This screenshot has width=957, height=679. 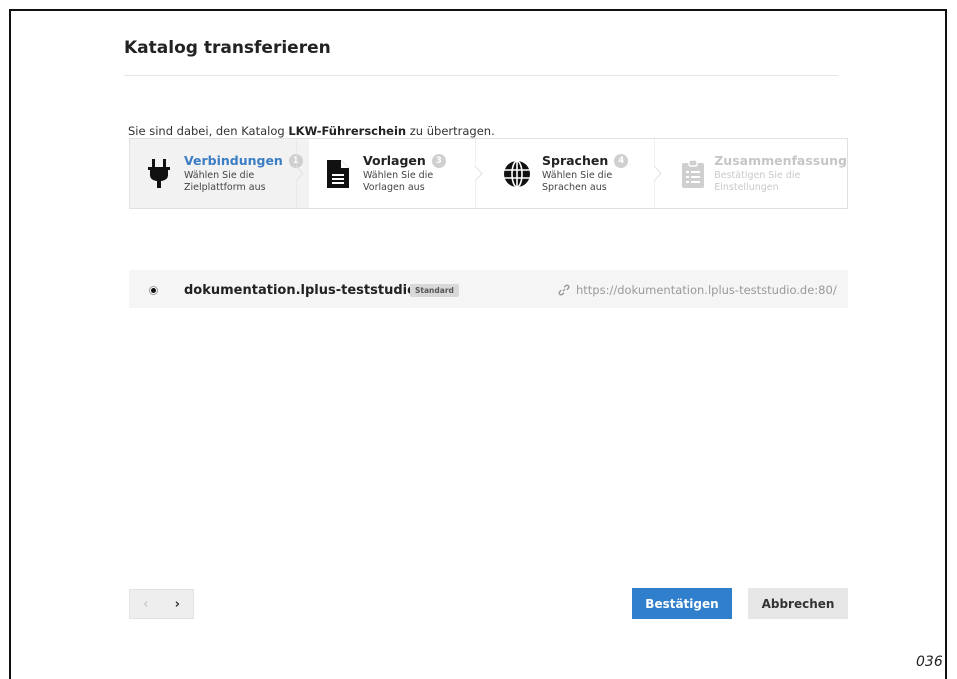 What do you see at coordinates (780, 160) in the screenshot?
I see `step-name: Zusammenfassung` at bounding box center [780, 160].